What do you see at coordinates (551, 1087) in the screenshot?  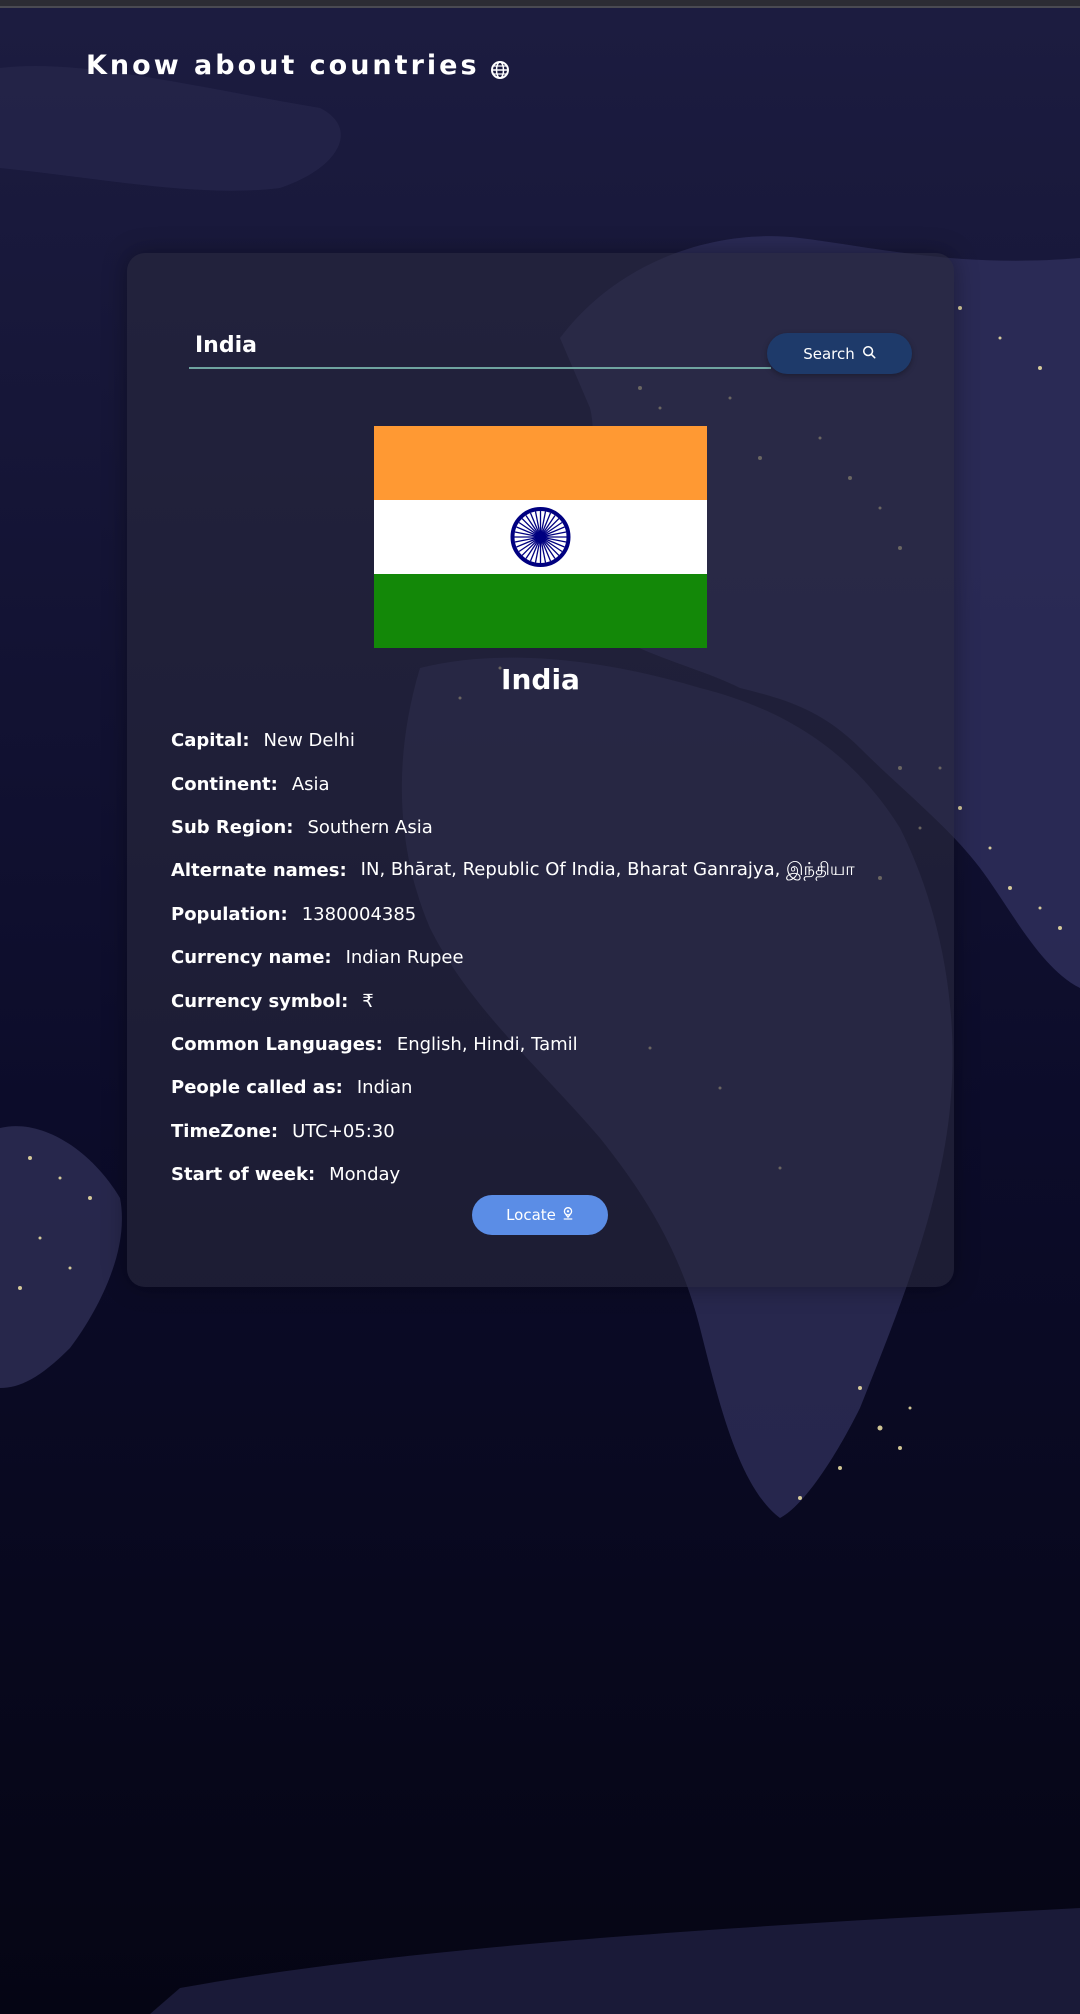 I see `detail-people-called-as: People called as: Indian` at bounding box center [551, 1087].